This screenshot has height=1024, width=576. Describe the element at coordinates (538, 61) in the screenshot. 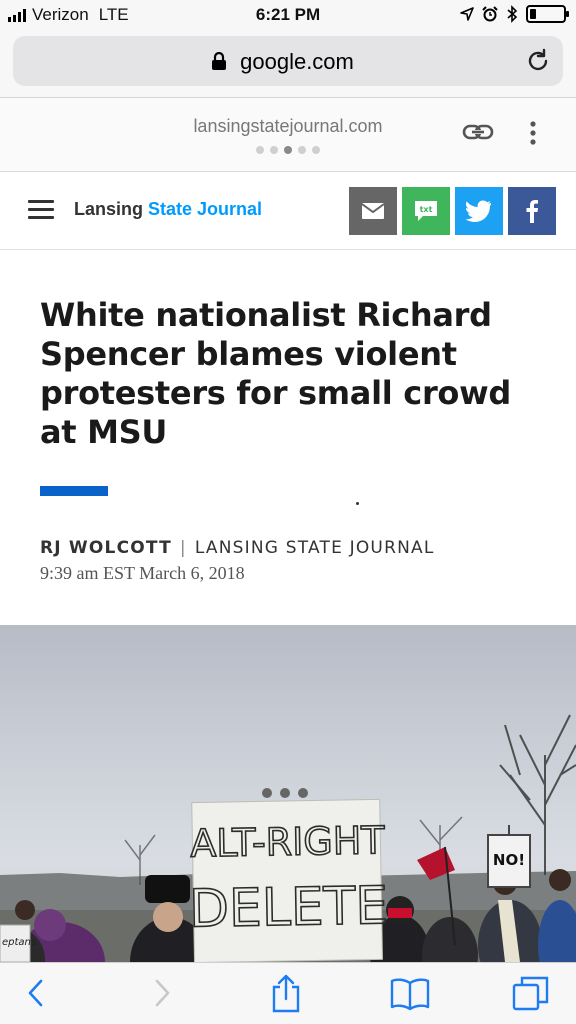

I see `reload-icon` at that location.